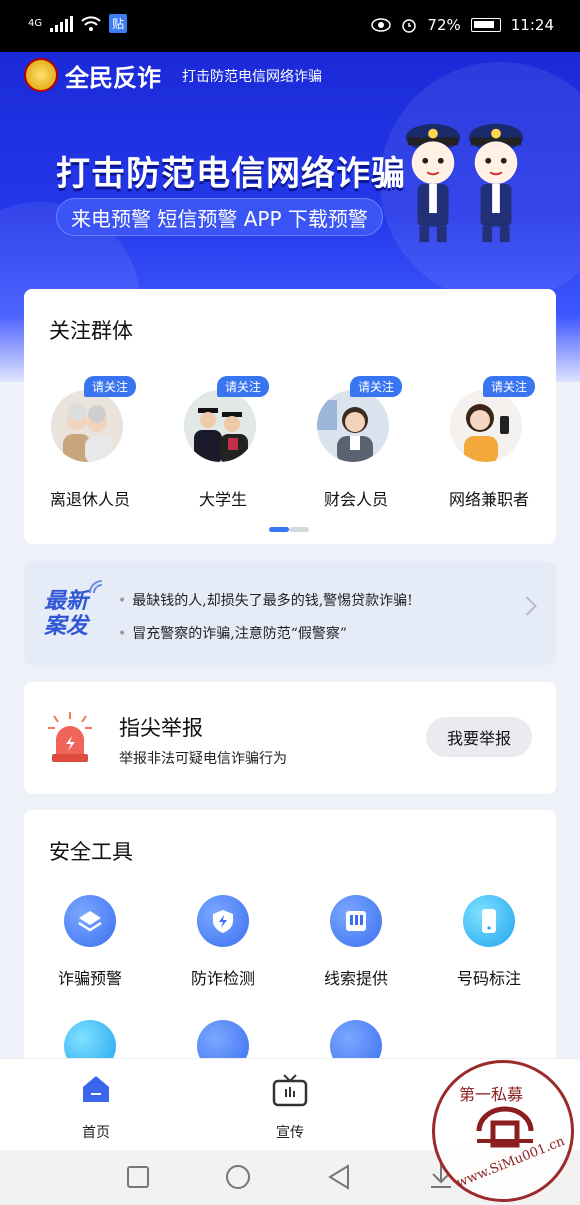  I want to click on report-button: 我要举报, so click(479, 737).